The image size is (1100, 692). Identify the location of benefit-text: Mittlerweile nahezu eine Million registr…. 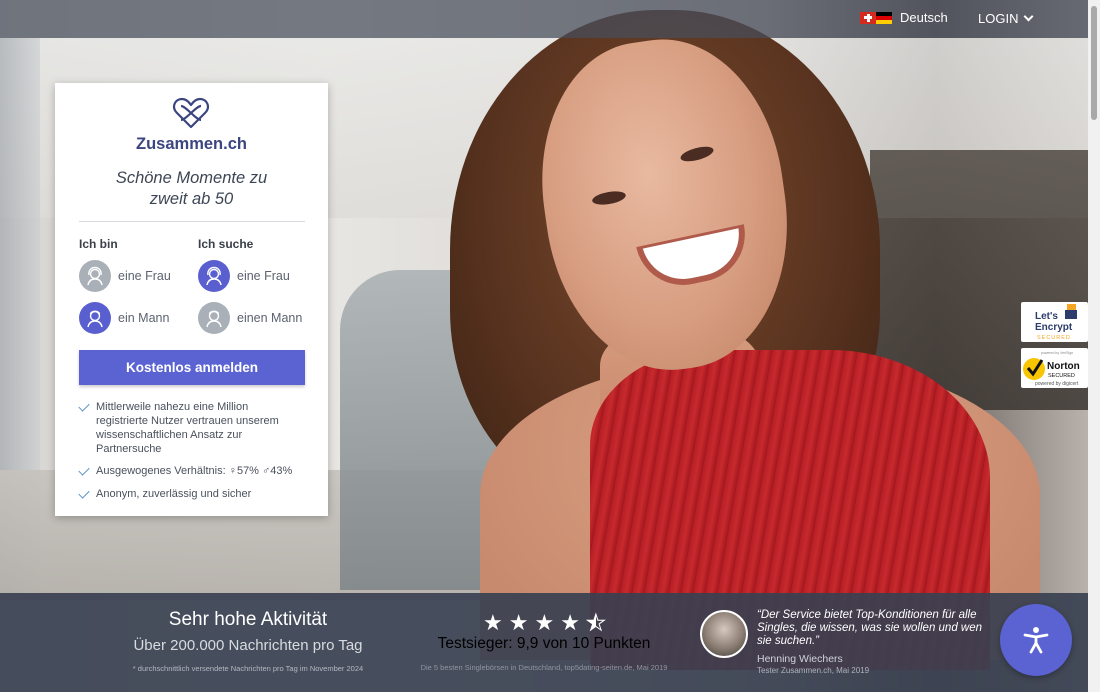
(187, 428).